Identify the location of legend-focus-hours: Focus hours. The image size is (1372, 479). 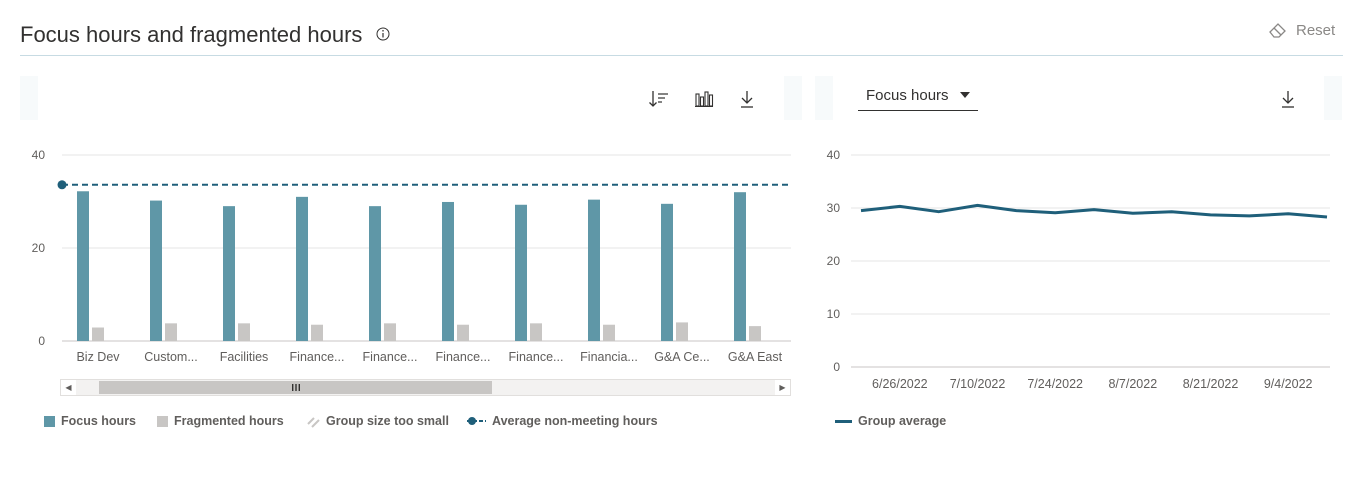
(90, 421).